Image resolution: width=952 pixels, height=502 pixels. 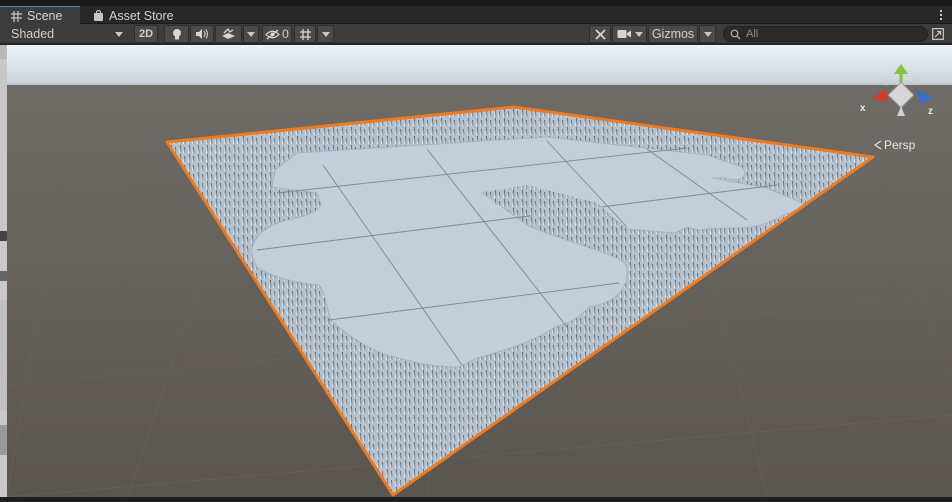 I want to click on tab-bar: Scene Asset Store, so click(x=476, y=15).